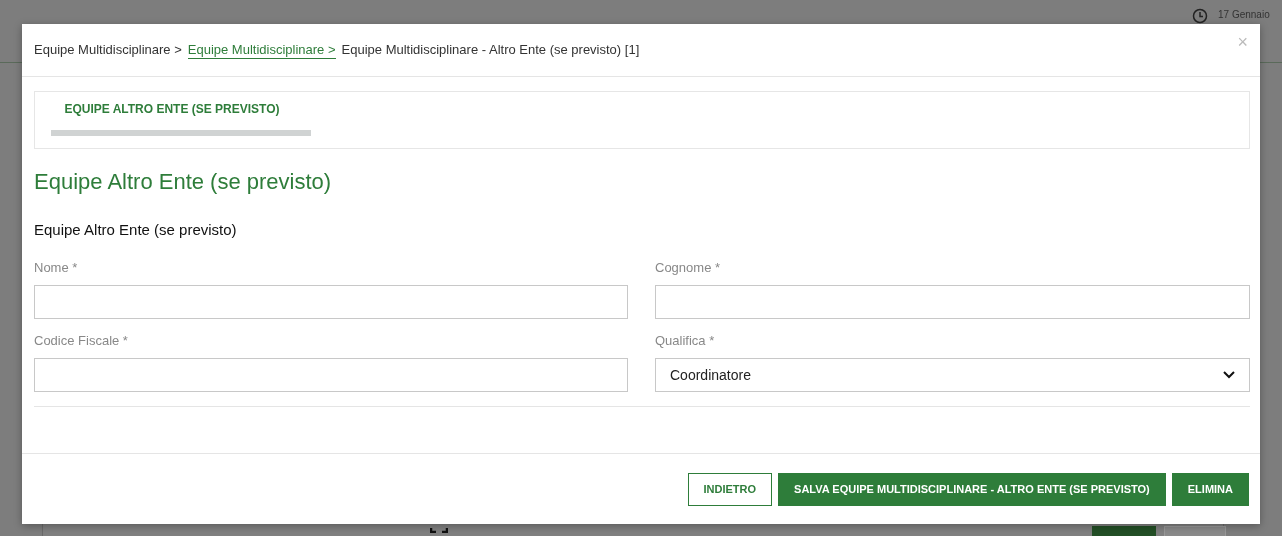 The image size is (1282, 536). Describe the element at coordinates (730, 489) in the screenshot. I see `back-button: INDIETRO` at that location.